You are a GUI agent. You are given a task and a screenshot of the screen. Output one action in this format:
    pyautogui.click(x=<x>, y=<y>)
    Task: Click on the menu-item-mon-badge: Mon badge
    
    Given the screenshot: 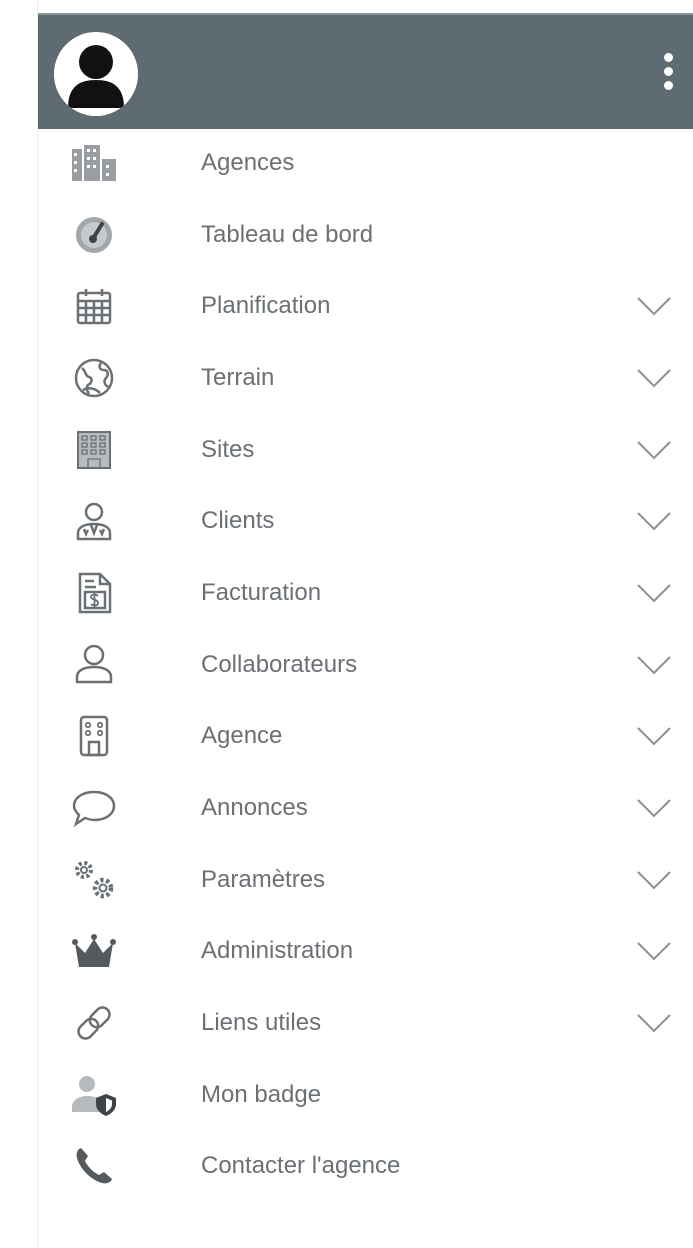 What is the action you would take?
    pyautogui.click(x=365, y=1095)
    